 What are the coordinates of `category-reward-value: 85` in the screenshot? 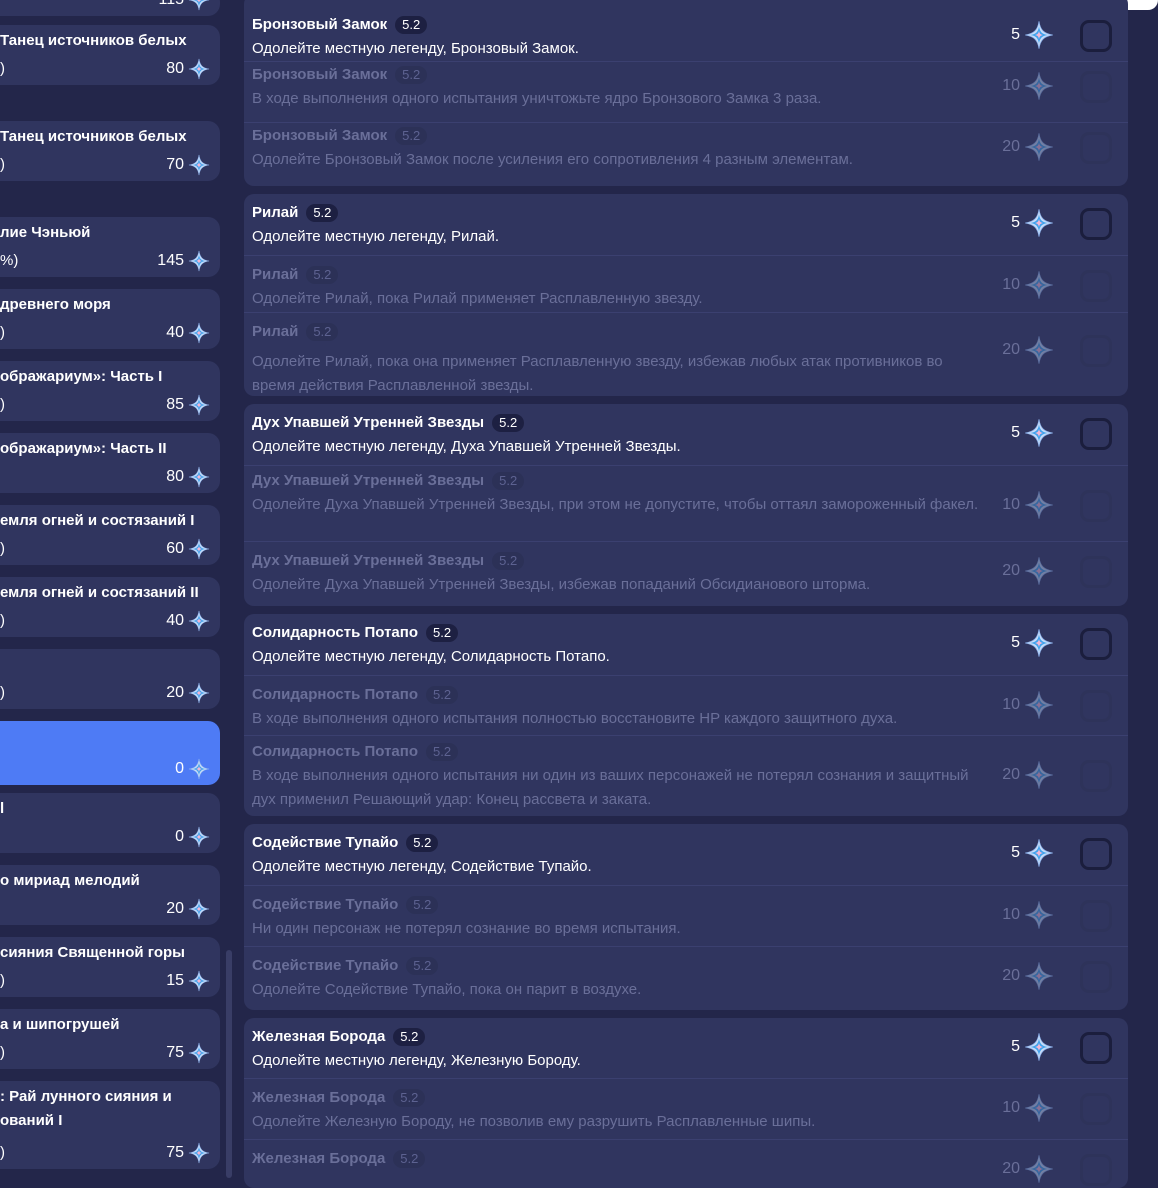 It's located at (175, 404).